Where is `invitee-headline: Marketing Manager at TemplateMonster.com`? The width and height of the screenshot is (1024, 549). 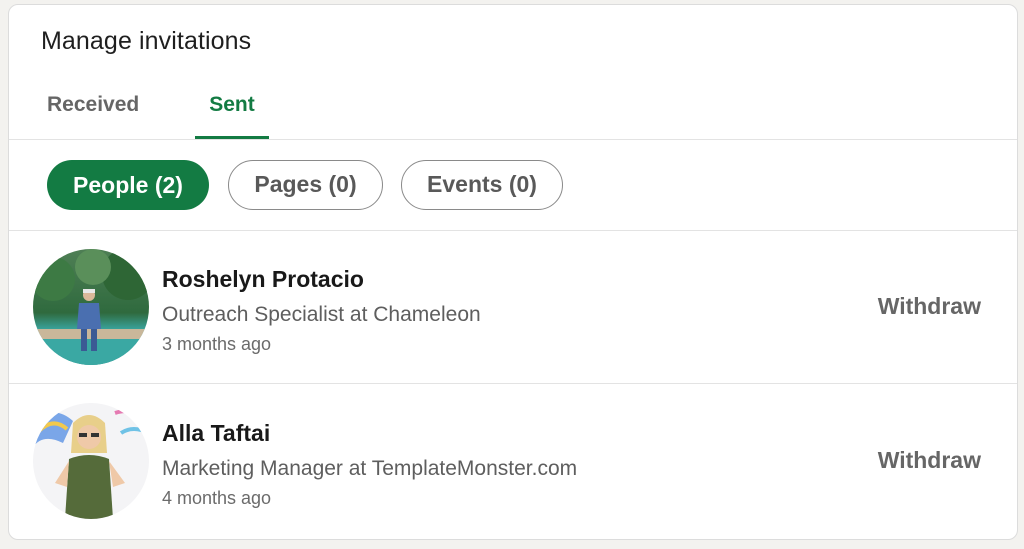
invitee-headline: Marketing Manager at TemplateMonster.com is located at coordinates (370, 468).